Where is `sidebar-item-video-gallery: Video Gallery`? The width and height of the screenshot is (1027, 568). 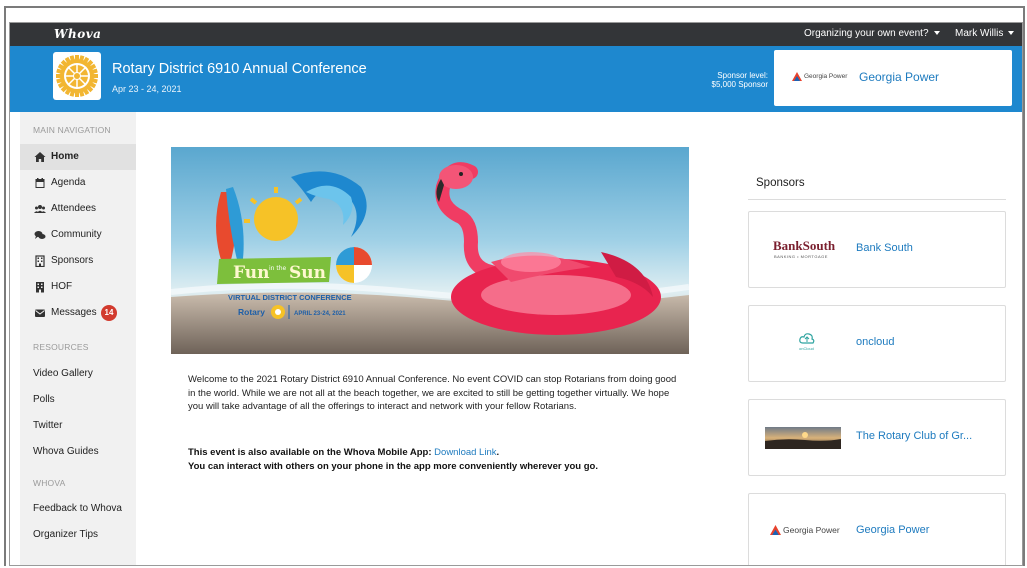 sidebar-item-video-gallery: Video Gallery is located at coordinates (78, 374).